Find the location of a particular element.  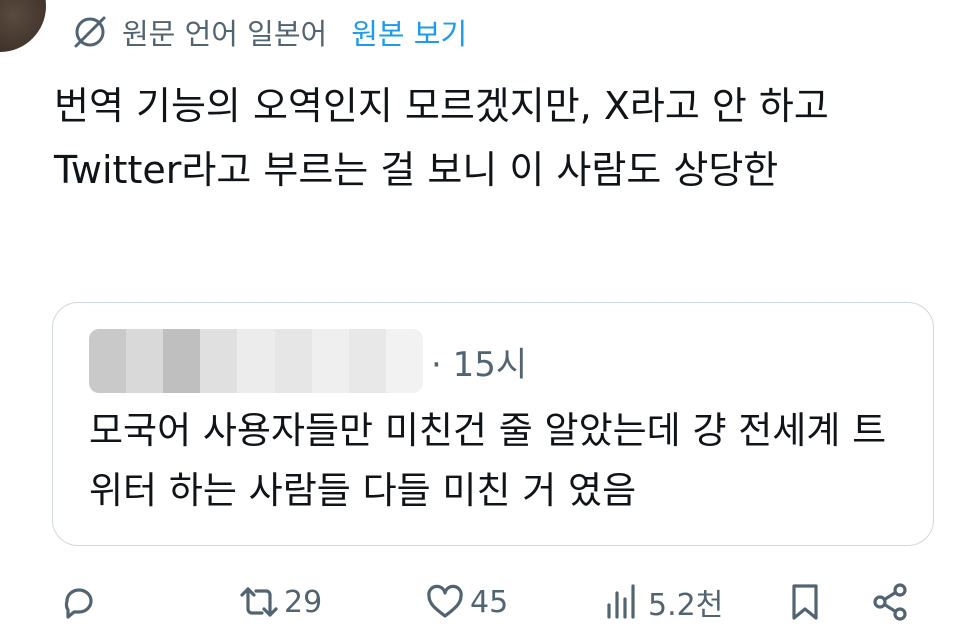

blurred-author-name is located at coordinates (256, 361).